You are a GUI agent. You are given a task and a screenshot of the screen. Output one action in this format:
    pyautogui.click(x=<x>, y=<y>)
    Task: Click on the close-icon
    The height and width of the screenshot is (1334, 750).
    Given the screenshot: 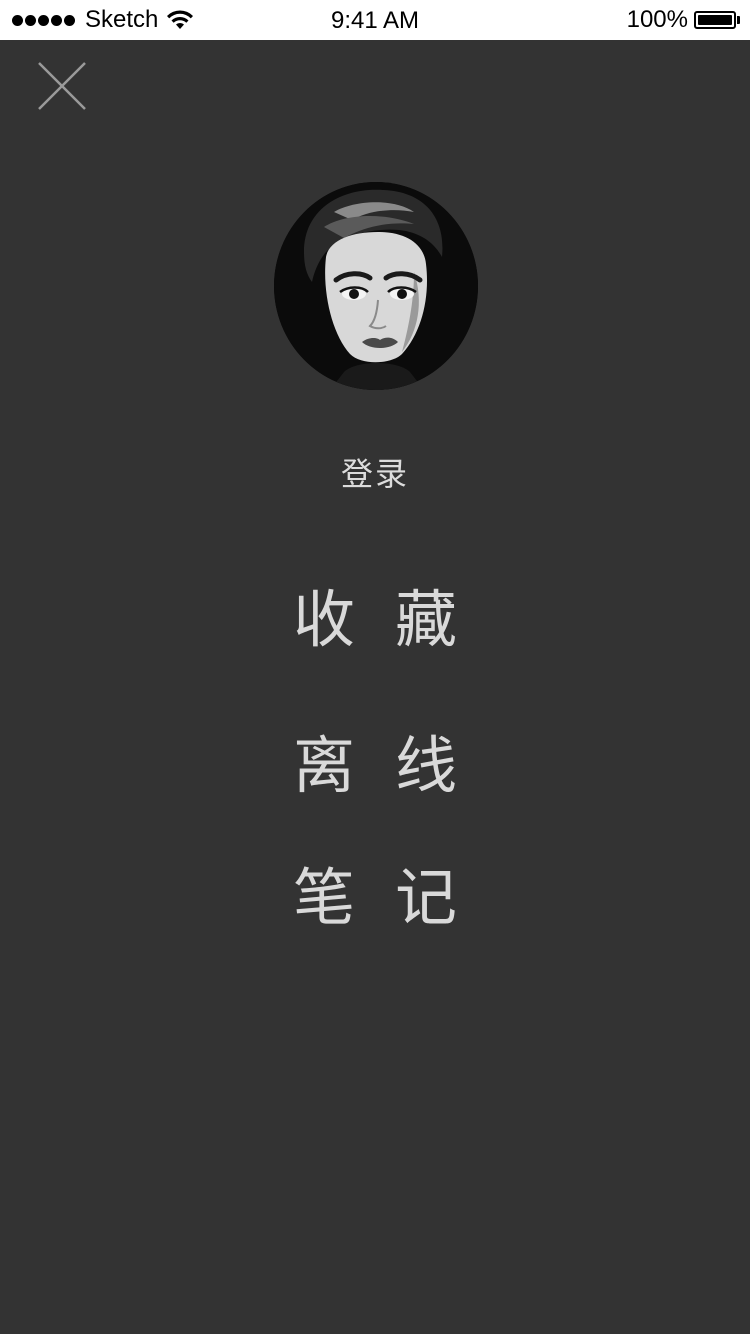 What is the action you would take?
    pyautogui.click(x=62, y=86)
    